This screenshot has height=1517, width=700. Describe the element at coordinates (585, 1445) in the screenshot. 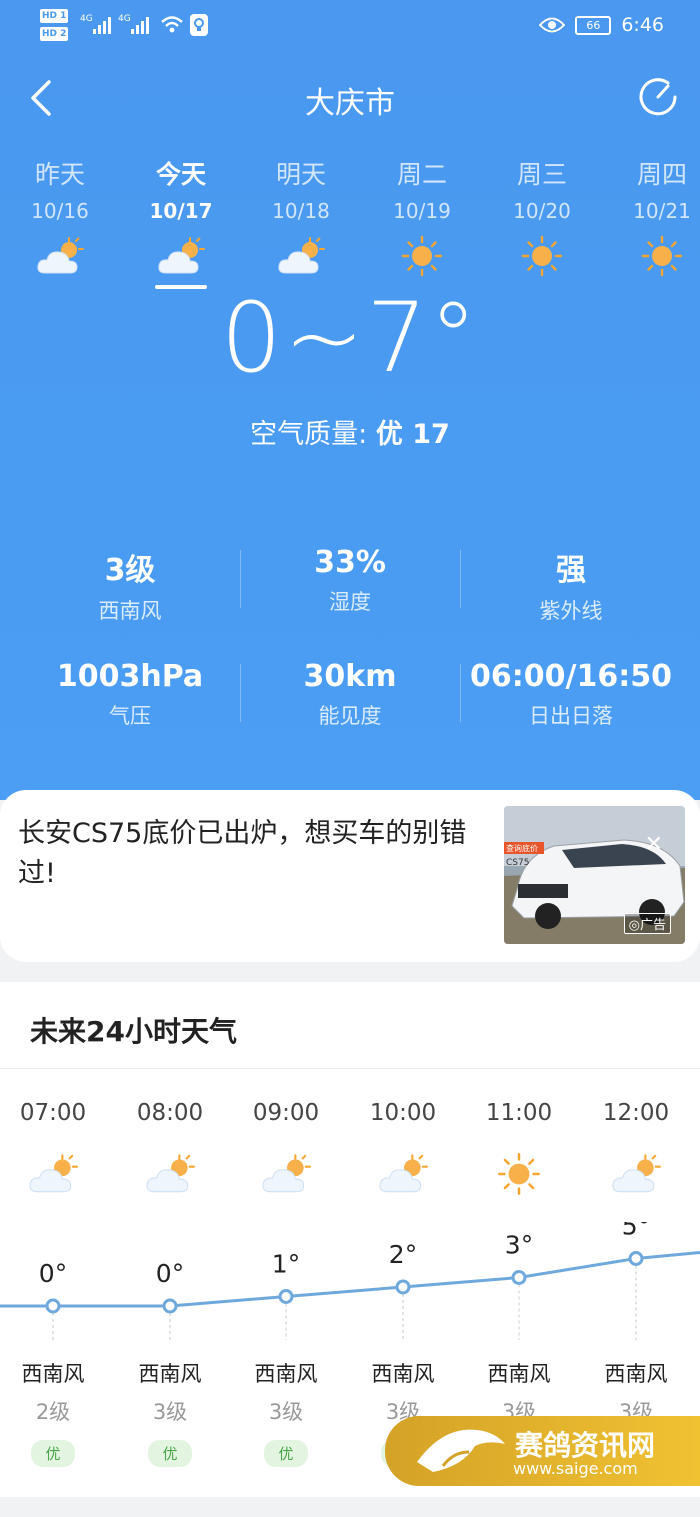

I see `watermark-title: 赛鸽资讯网` at that location.